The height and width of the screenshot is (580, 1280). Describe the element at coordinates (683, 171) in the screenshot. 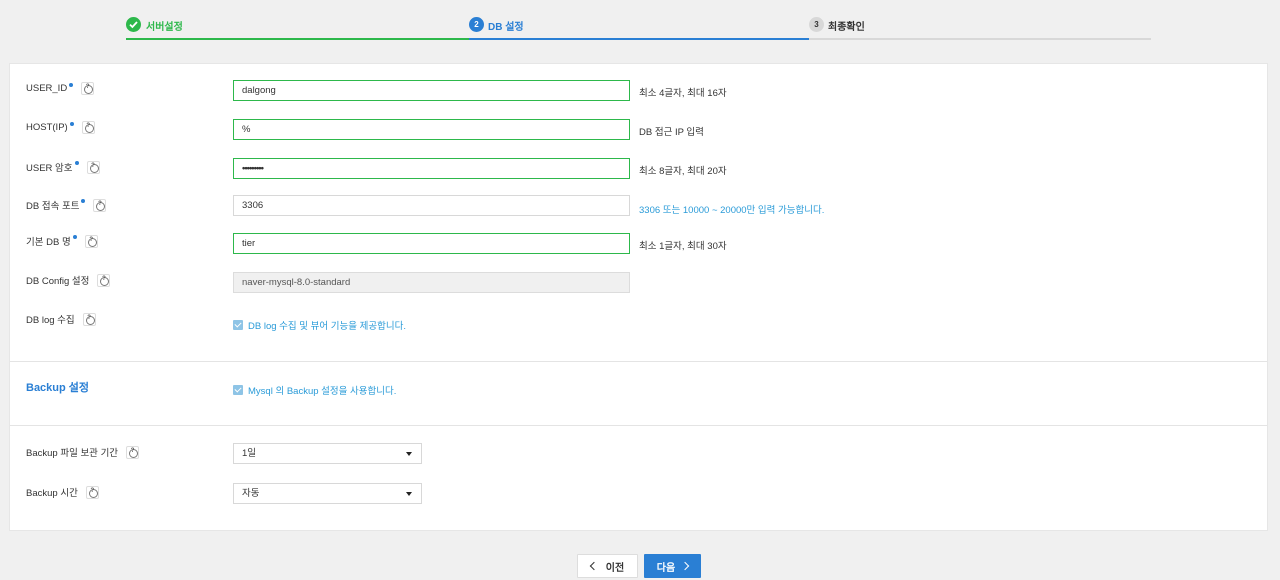

I see `user-password-hint: 최소 8글자, 최대 20자` at that location.